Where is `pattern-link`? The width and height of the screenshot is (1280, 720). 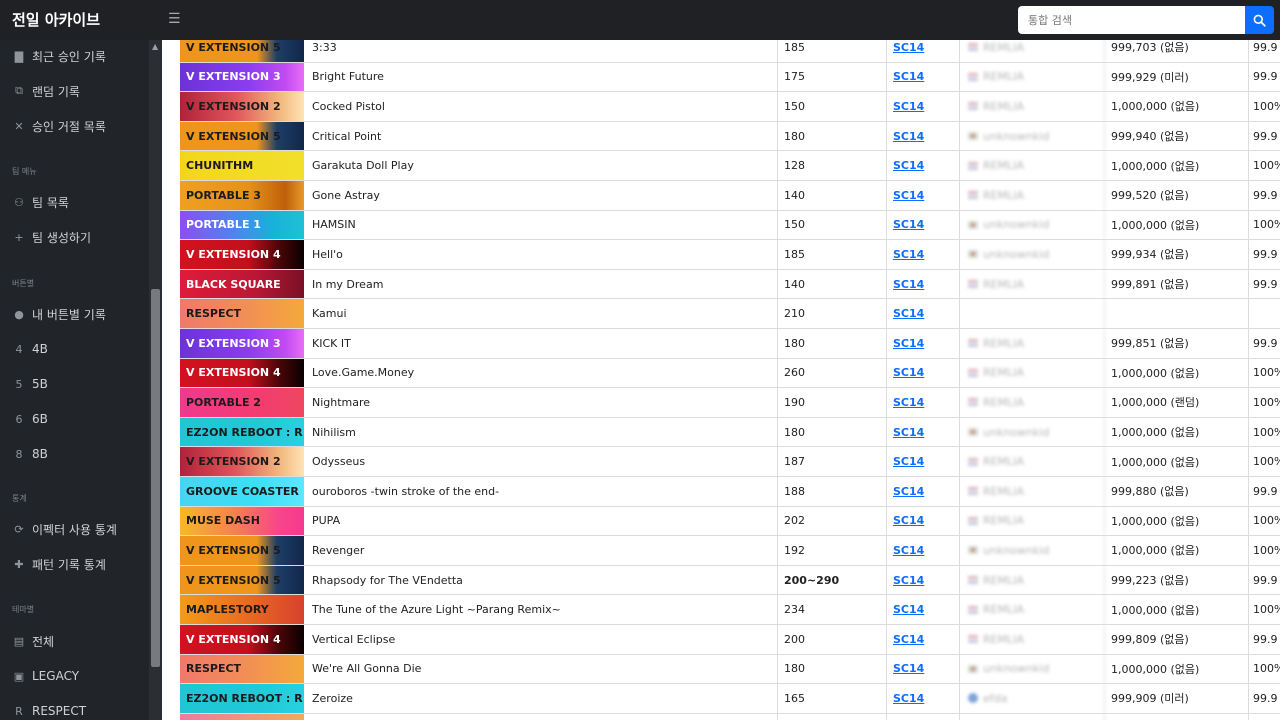 pattern-link is located at coordinates (923, 716).